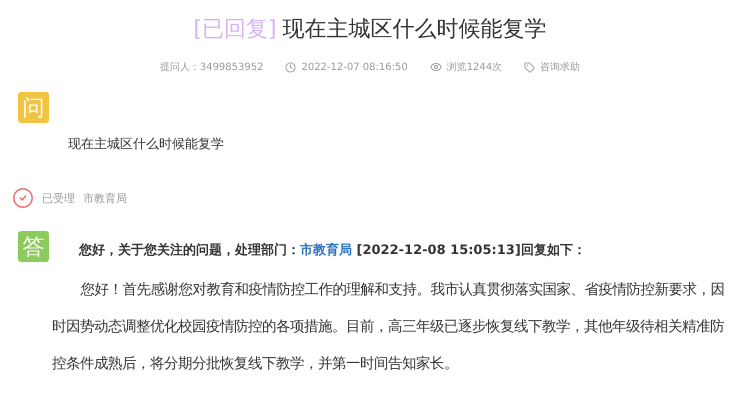 The height and width of the screenshot is (401, 740). What do you see at coordinates (354, 67) in the screenshot?
I see `meta-text: 2022-12-07 08:16:50` at bounding box center [354, 67].